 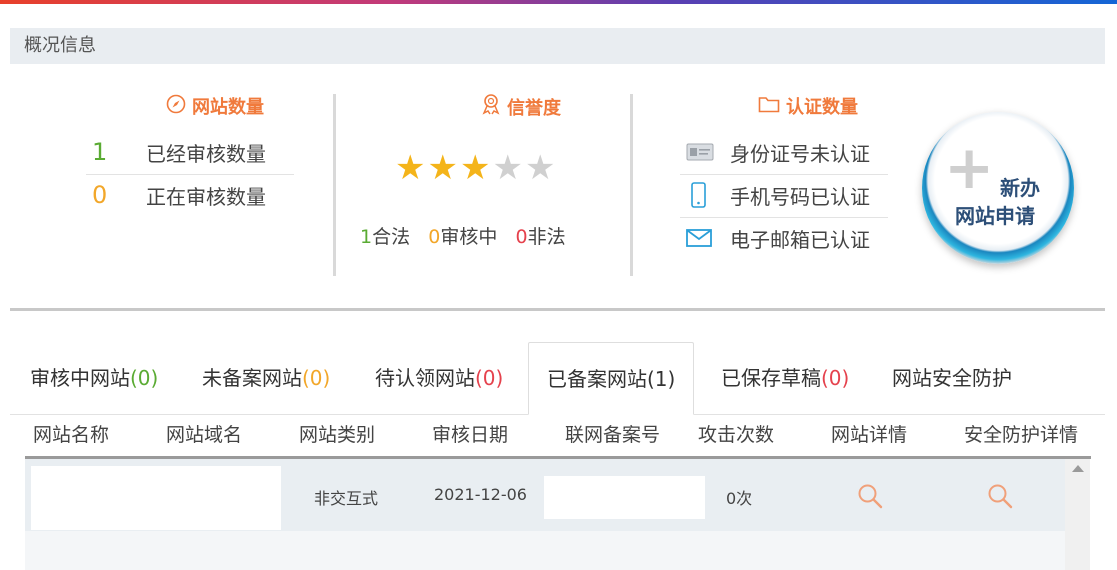 I want to click on new-application-line1: 新办, so click(x=1020, y=188).